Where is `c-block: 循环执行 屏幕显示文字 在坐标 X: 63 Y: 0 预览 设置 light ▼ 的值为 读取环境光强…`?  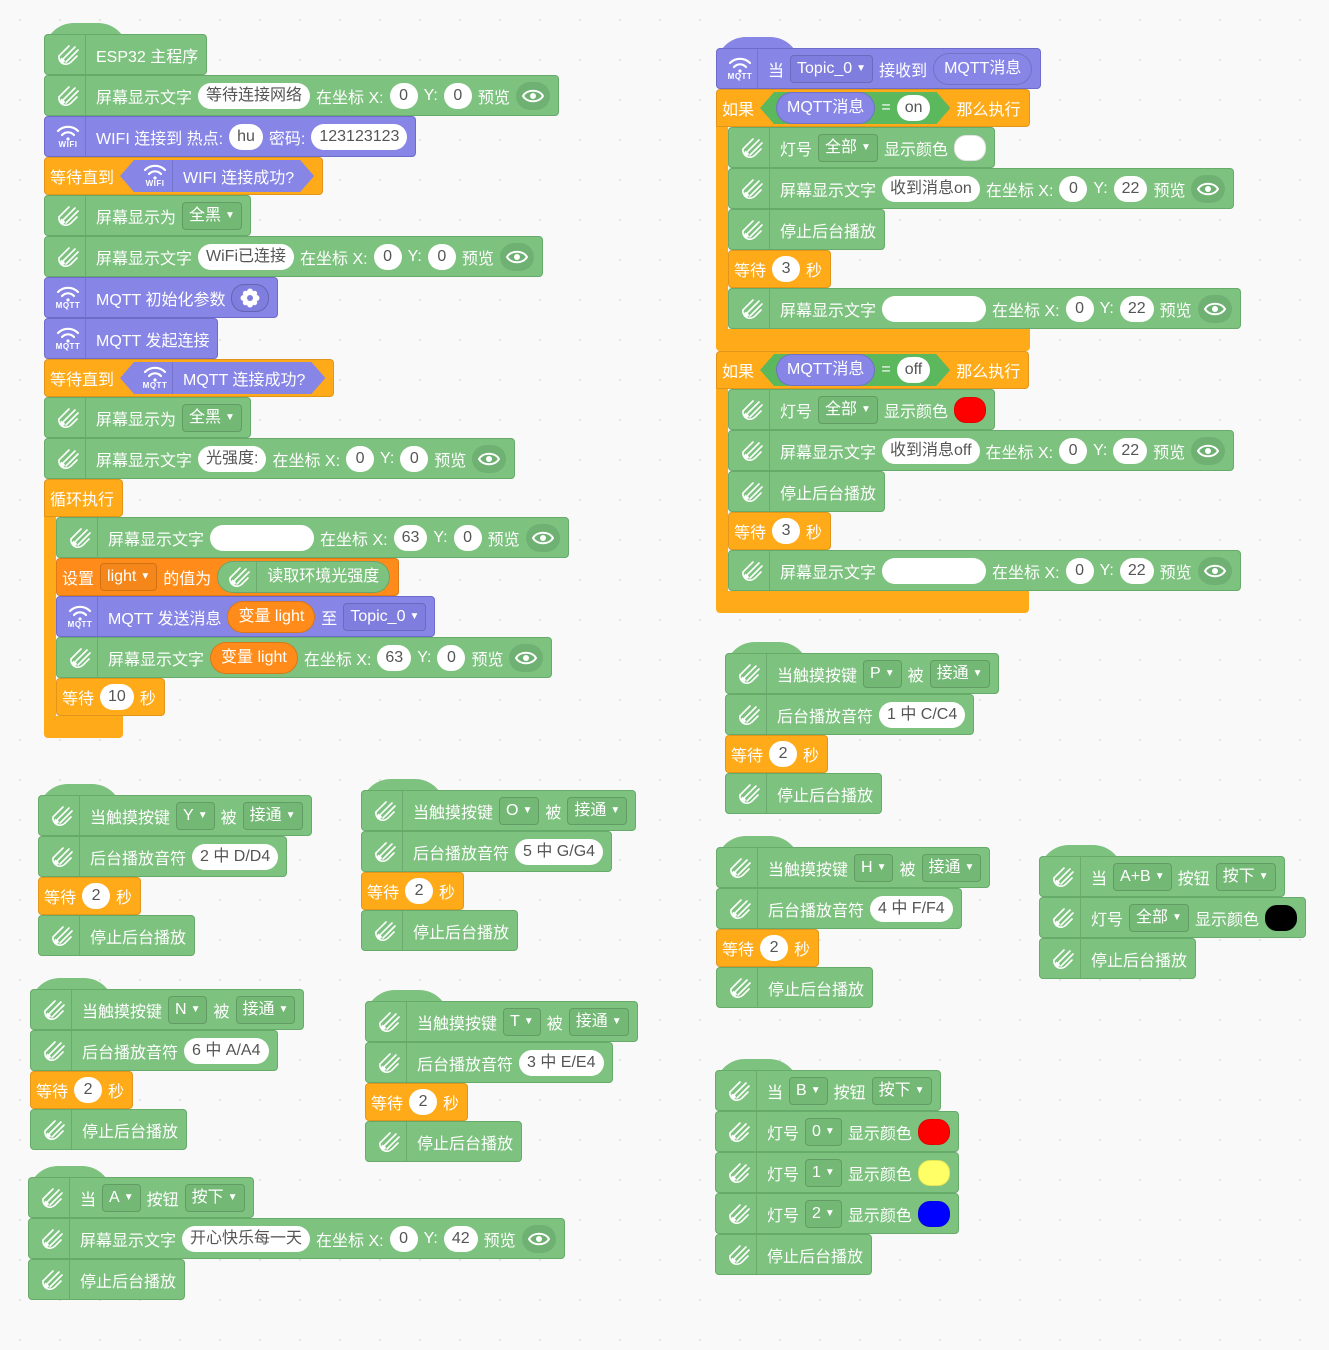
c-block: 循环执行 屏幕显示文字 在坐标 X: 63 Y: 0 预览 设置 light ▼ 的值为 读取环境光强… is located at coordinates (306, 608).